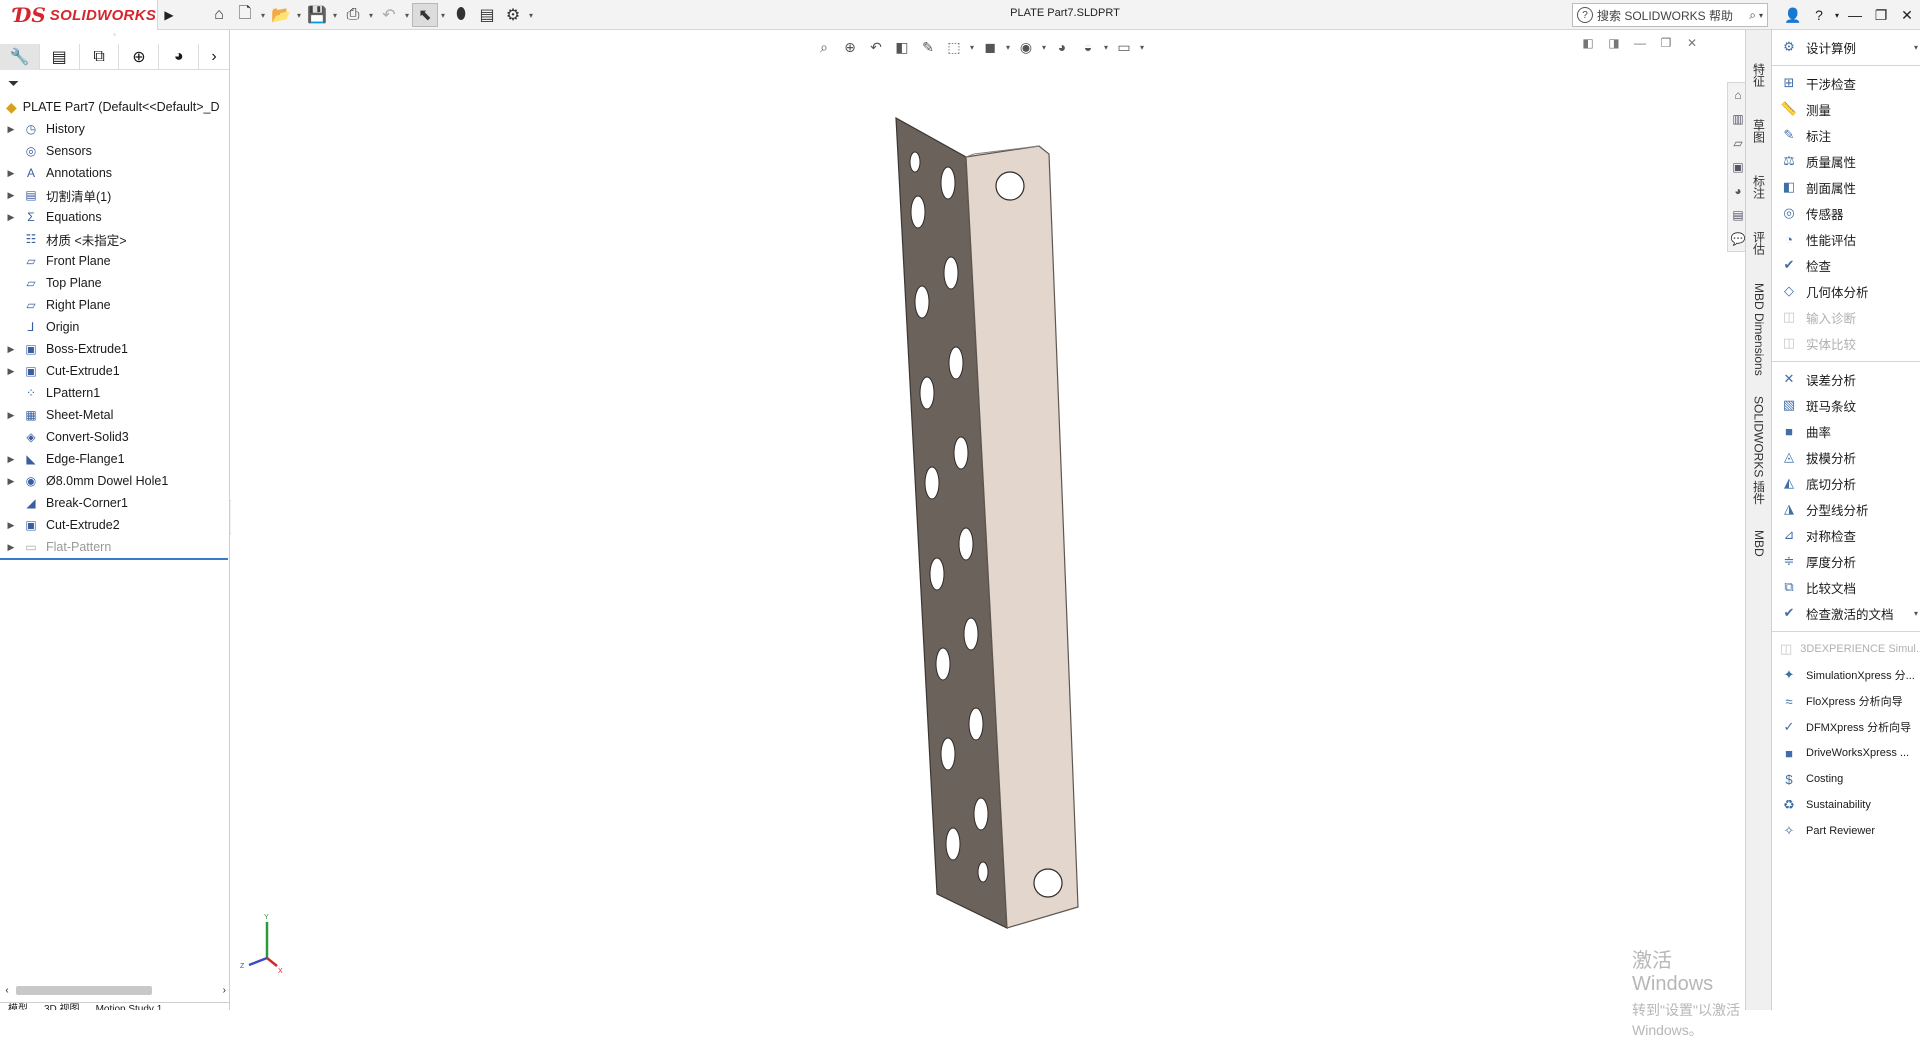  Describe the element at coordinates (1759, 543) in the screenshot. I see `vtab-mbd: MBD` at that location.